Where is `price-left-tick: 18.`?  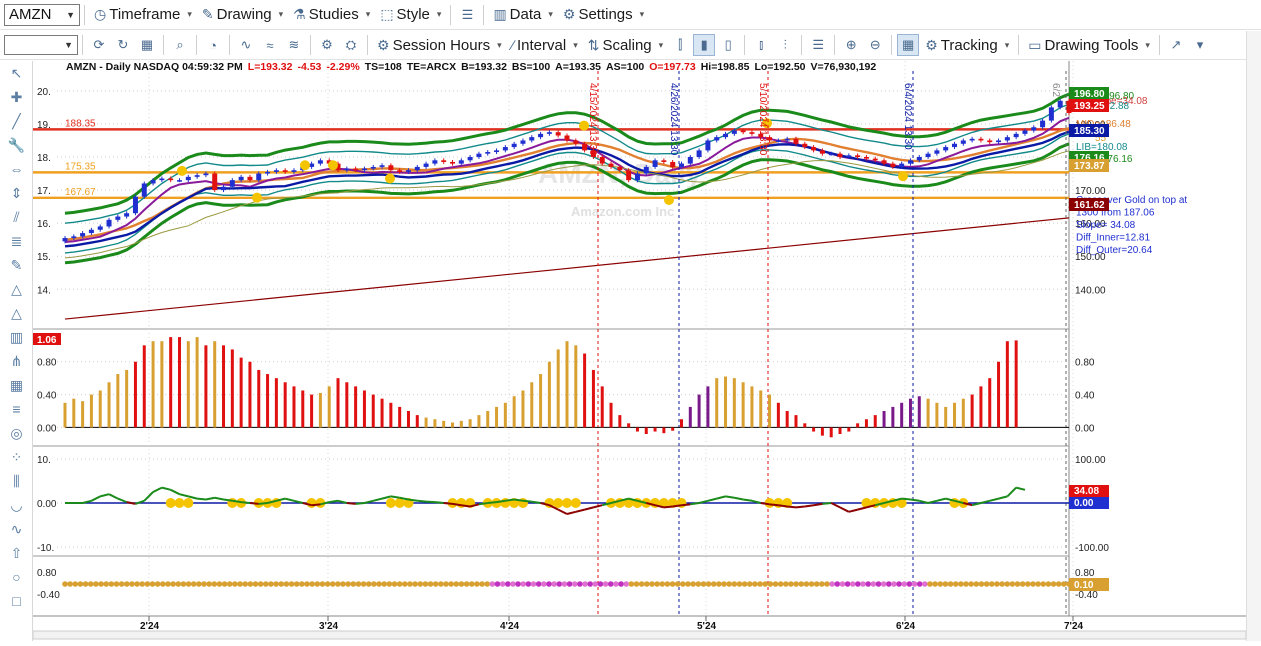
price-left-tick: 18. is located at coordinates (44, 158).